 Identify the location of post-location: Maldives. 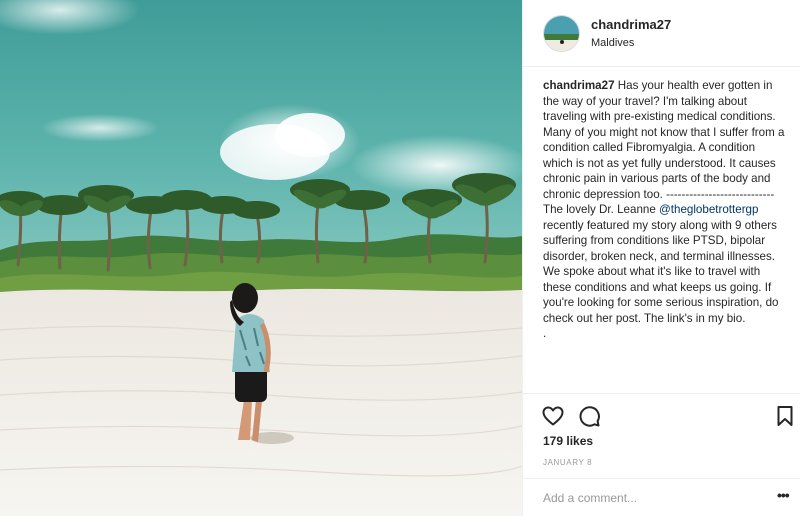
(612, 43).